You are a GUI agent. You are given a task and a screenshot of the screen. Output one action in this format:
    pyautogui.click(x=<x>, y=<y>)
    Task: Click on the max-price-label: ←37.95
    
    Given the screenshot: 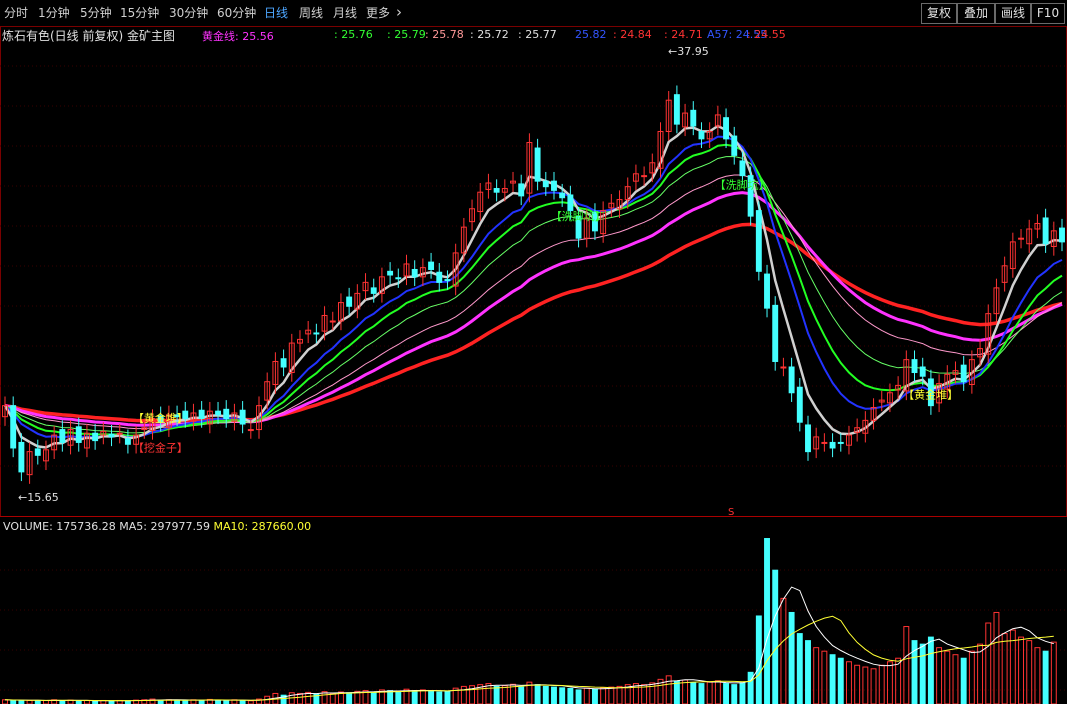 What is the action you would take?
    pyautogui.click(x=688, y=51)
    